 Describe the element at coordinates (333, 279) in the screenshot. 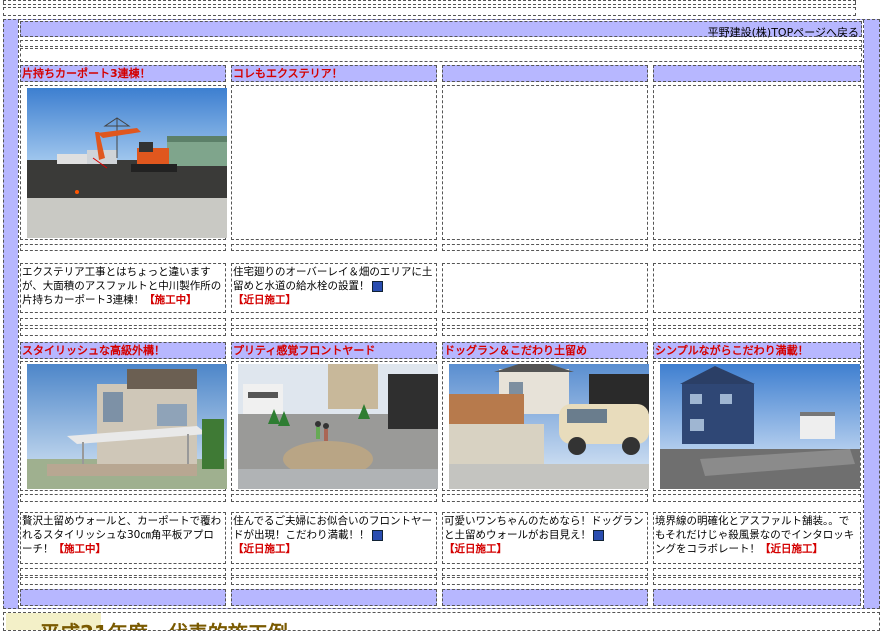

I see `card-text: 住宅廻りのオーバーレイ＆畑のエリアに土留めと水道の給水栓の設置！` at that location.